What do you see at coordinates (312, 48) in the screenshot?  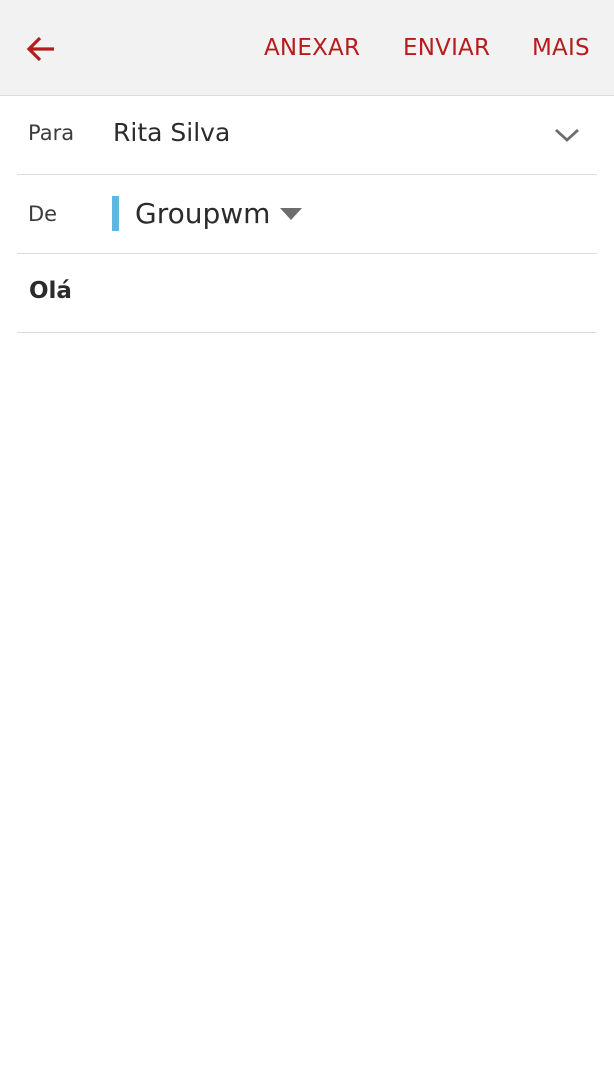 I see `attach-button: ANEXAR` at bounding box center [312, 48].